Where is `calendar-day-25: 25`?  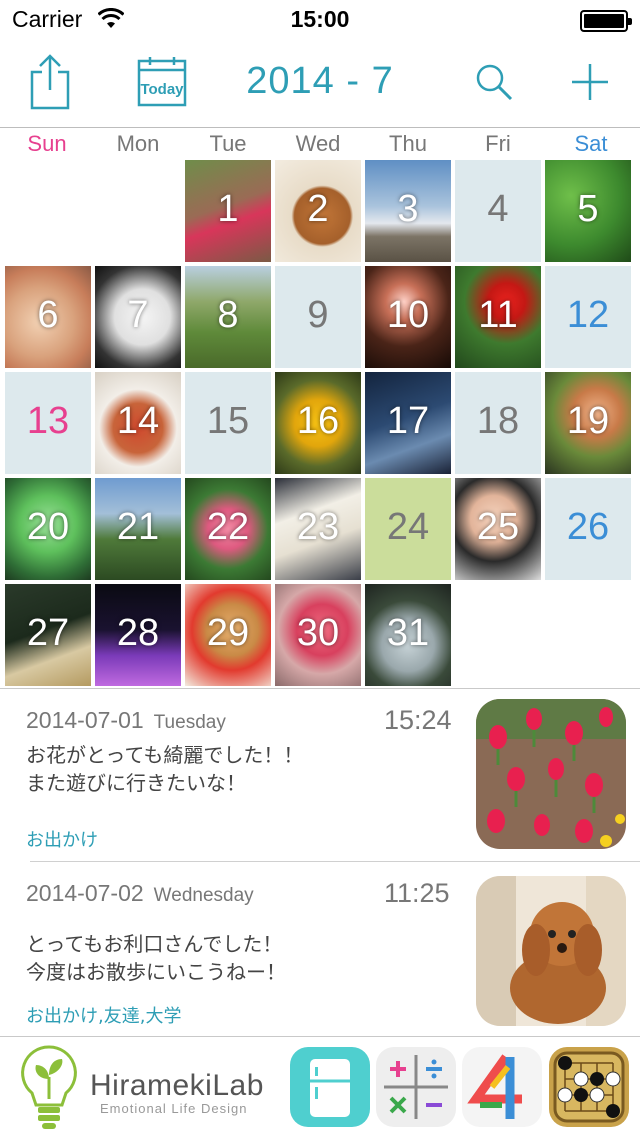
calendar-day-25: 25 is located at coordinates (498, 529).